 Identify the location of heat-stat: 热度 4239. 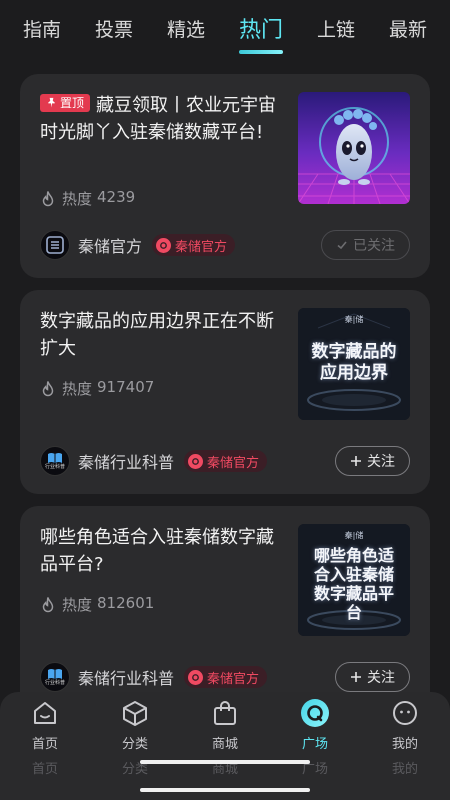
(87, 198).